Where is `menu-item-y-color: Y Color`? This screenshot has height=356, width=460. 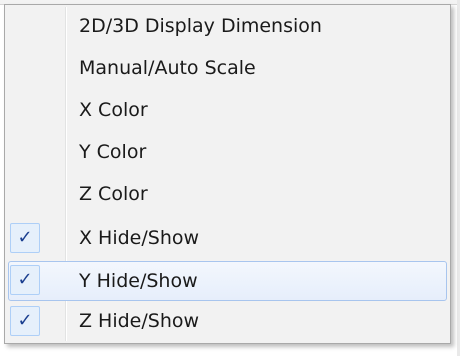 menu-item-y-color: Y Color is located at coordinates (227, 153).